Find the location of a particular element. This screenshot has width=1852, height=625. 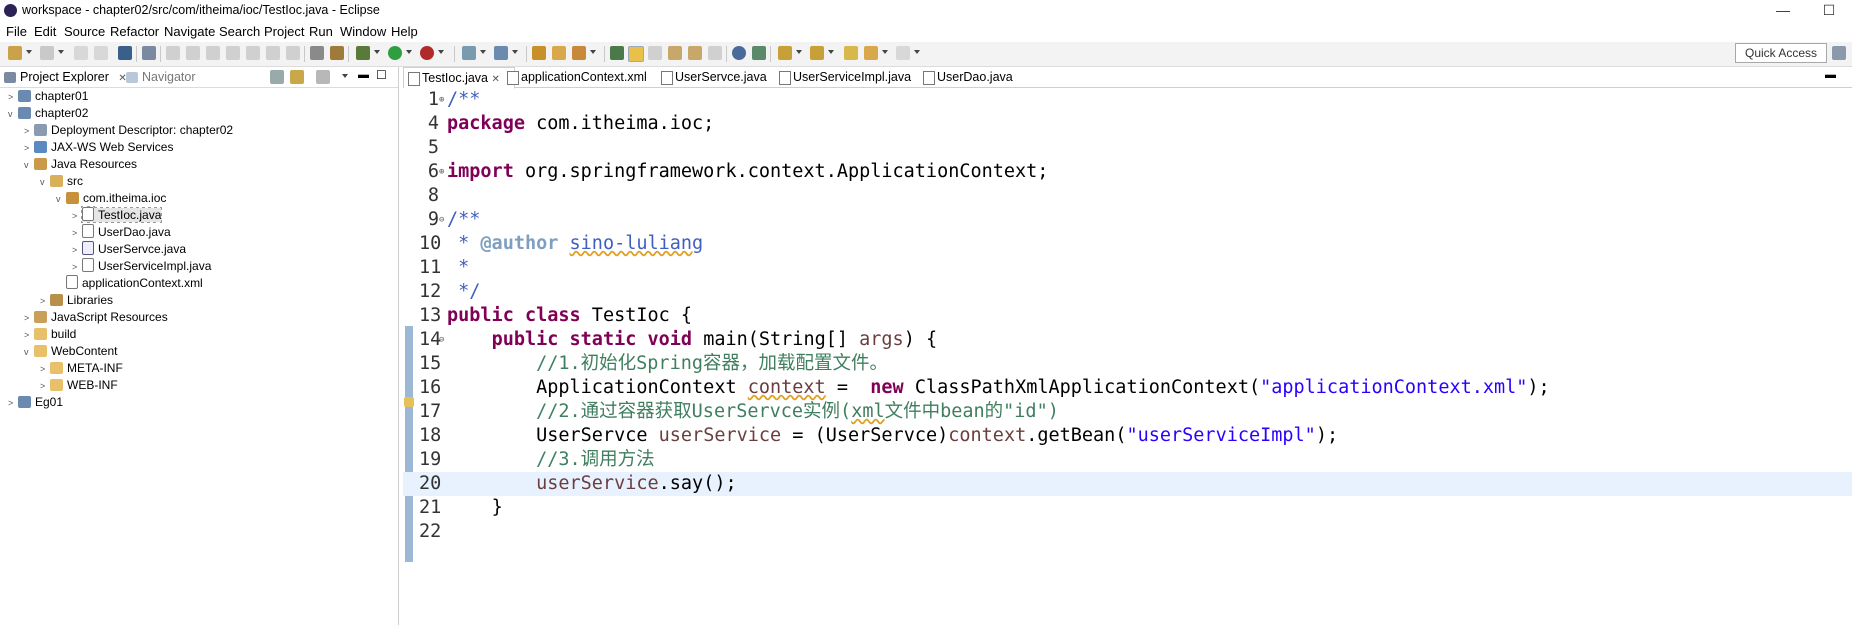

code-line: 22 is located at coordinates (1127, 532).